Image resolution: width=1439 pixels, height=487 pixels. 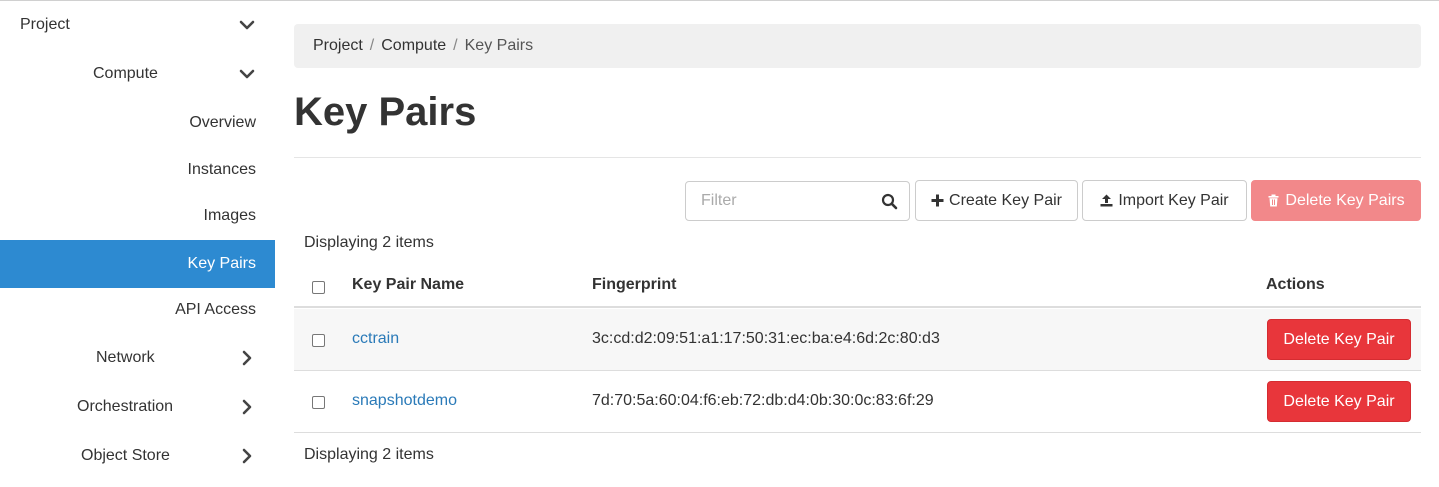 What do you see at coordinates (1106, 200) in the screenshot?
I see `upload-icon` at bounding box center [1106, 200].